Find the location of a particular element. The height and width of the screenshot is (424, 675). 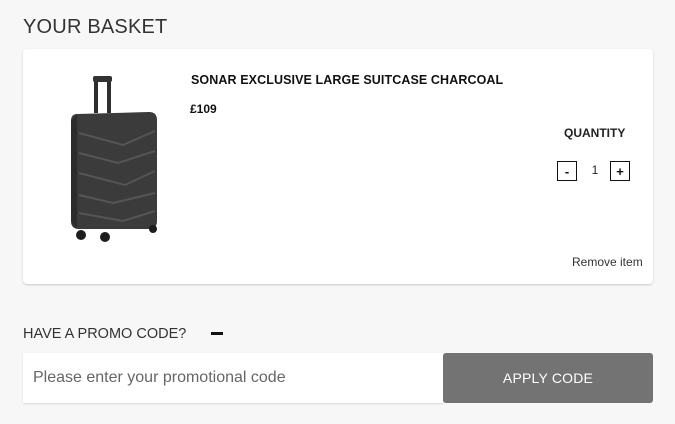

quantity-value: 1 is located at coordinates (595, 170).